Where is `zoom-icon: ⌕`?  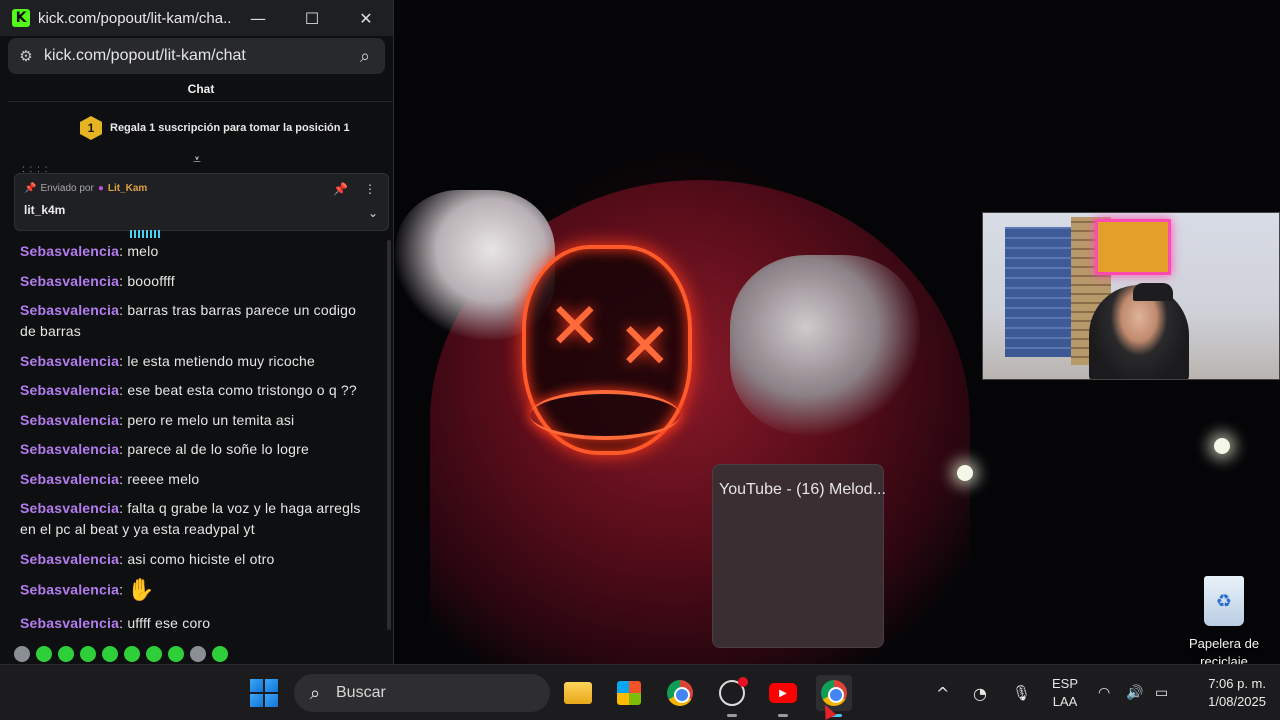 zoom-icon: ⌕ is located at coordinates (365, 56).